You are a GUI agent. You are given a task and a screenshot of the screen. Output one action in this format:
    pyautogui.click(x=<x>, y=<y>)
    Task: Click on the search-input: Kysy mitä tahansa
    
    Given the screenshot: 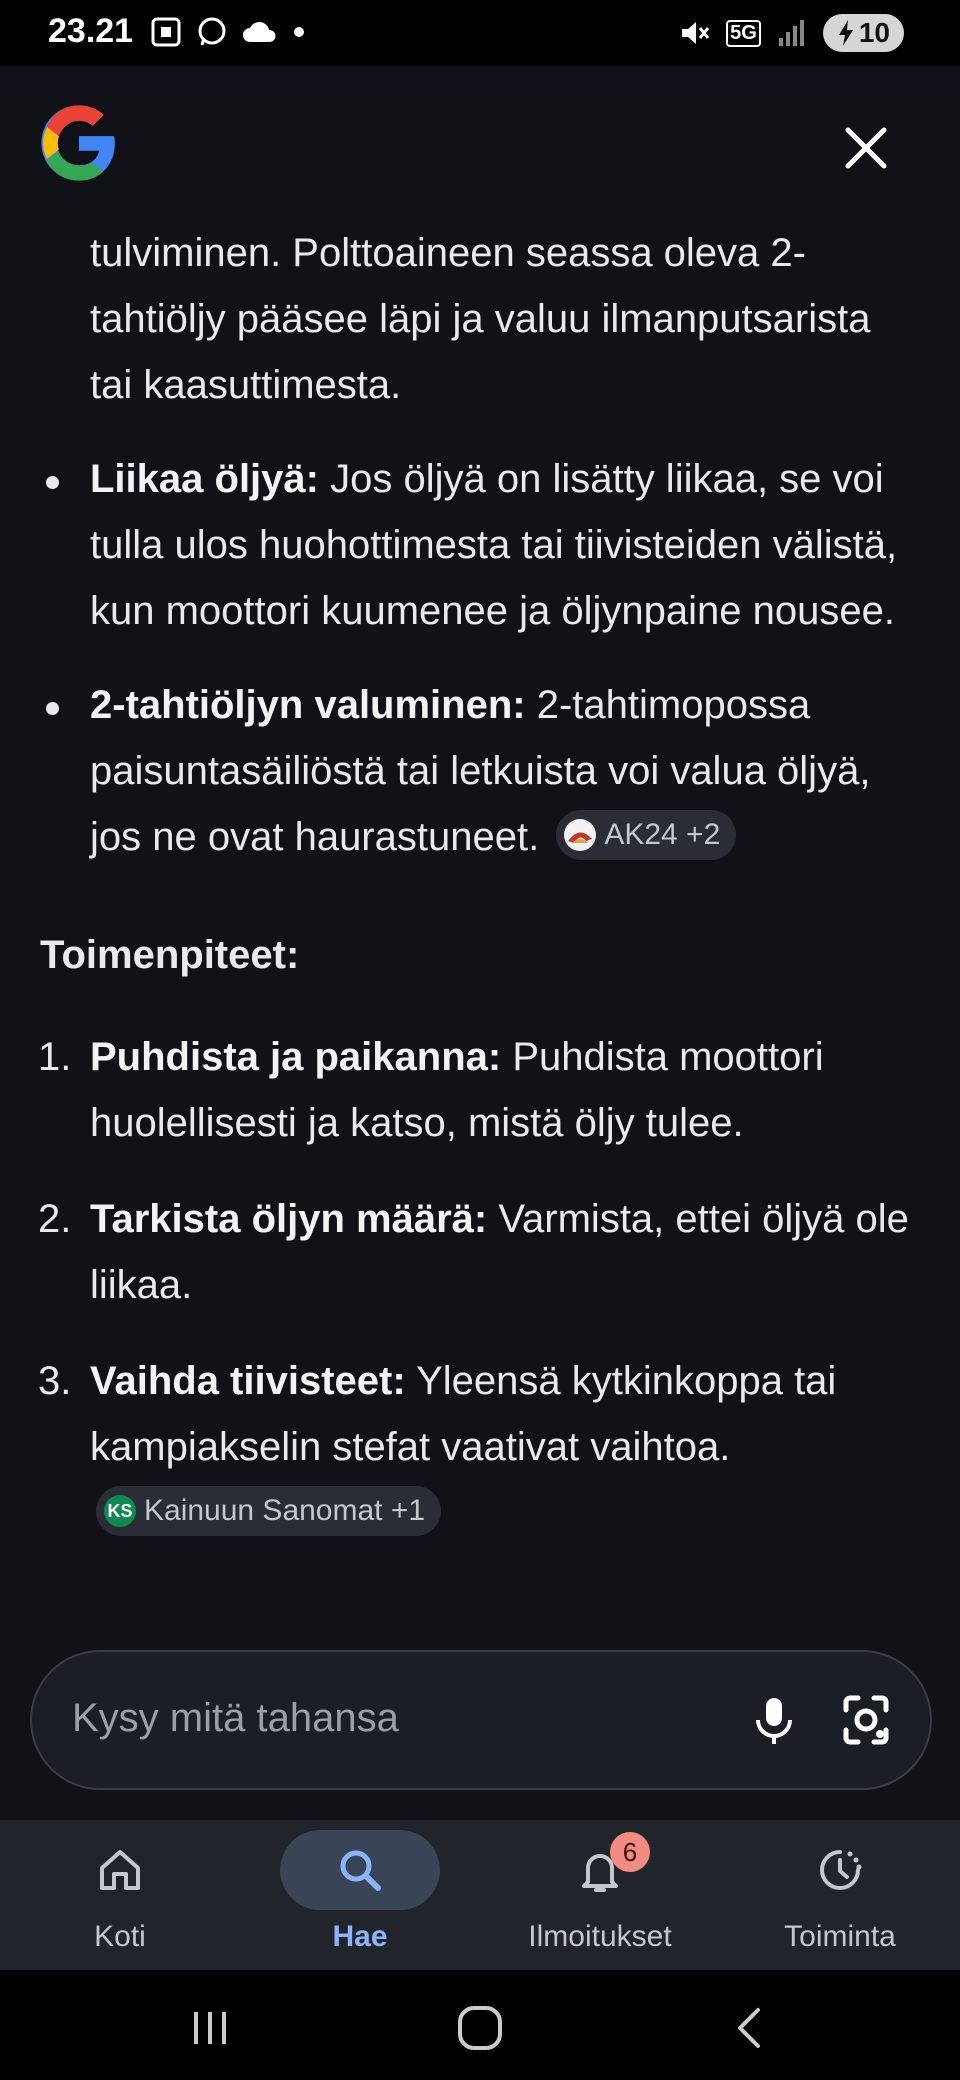 What is the action you would take?
    pyautogui.click(x=235, y=1718)
    